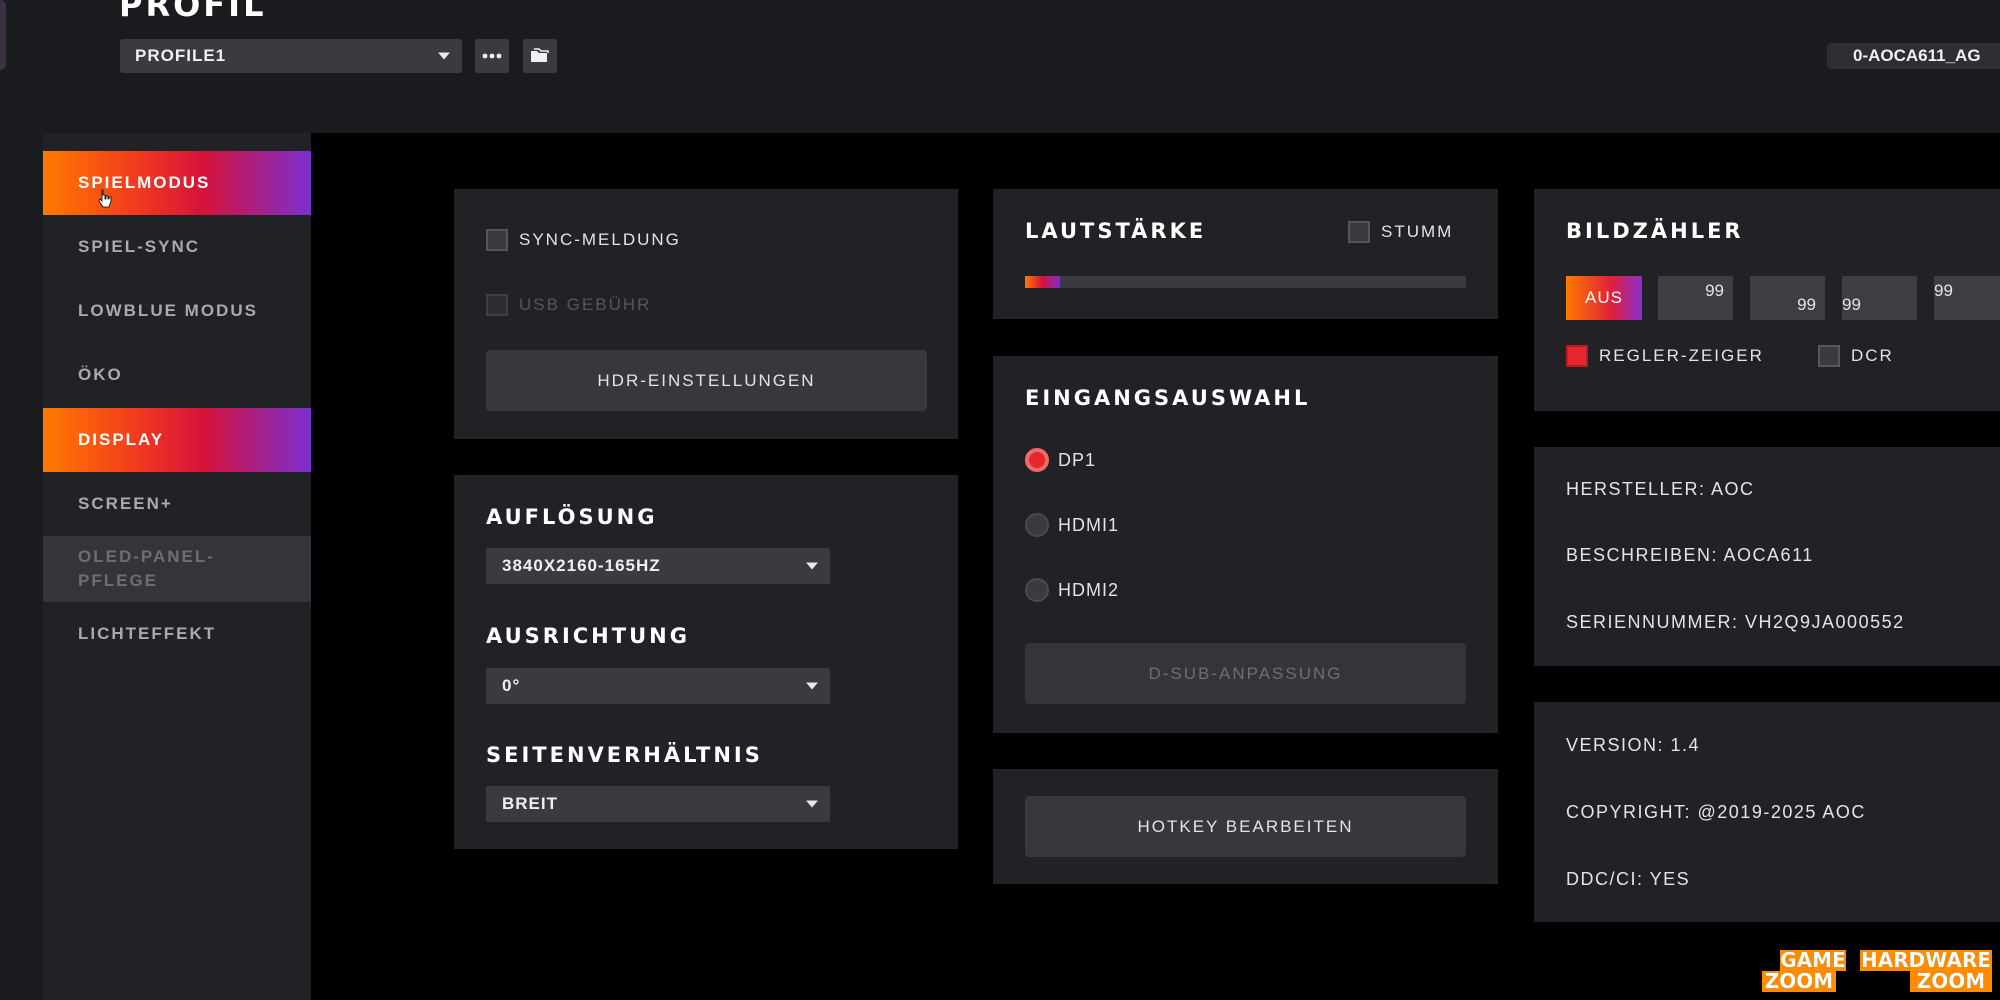  I want to click on hotkey-panel: HOTKEY BEARBEITEN, so click(1245, 826).